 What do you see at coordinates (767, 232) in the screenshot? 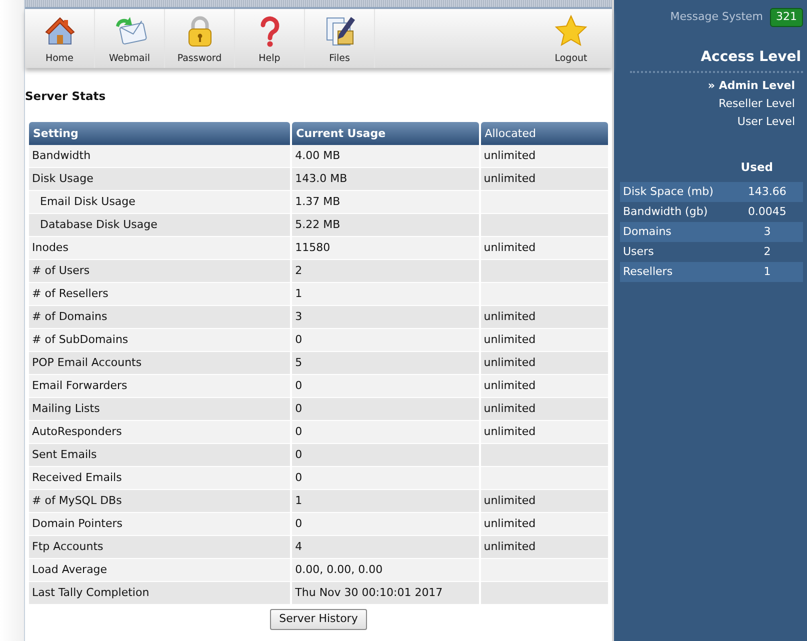
I see `stat-value: 3` at bounding box center [767, 232].